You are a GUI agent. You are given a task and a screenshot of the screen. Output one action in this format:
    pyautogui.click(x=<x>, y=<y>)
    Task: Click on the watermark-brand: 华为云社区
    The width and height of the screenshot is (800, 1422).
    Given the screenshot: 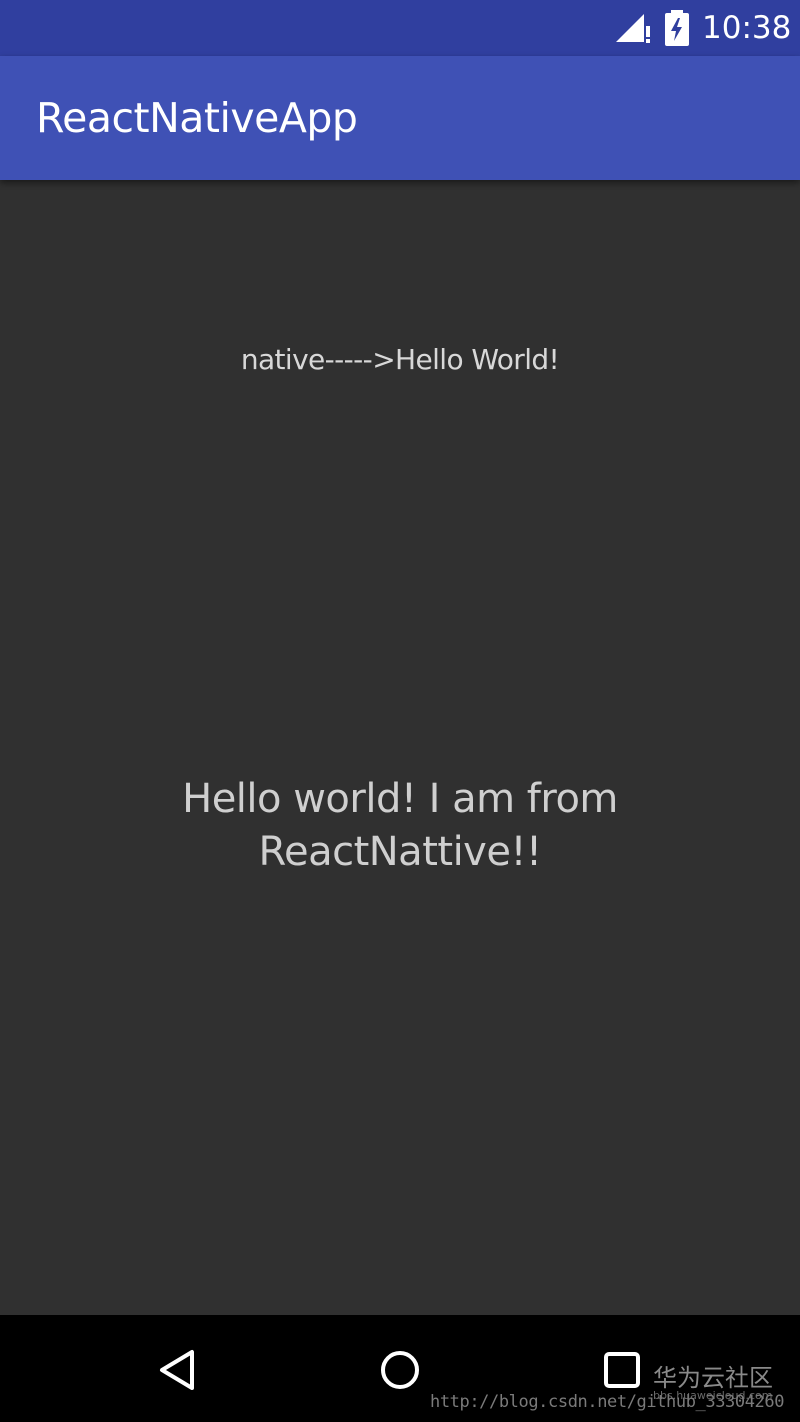 What is the action you would take?
    pyautogui.click(x=713, y=1378)
    